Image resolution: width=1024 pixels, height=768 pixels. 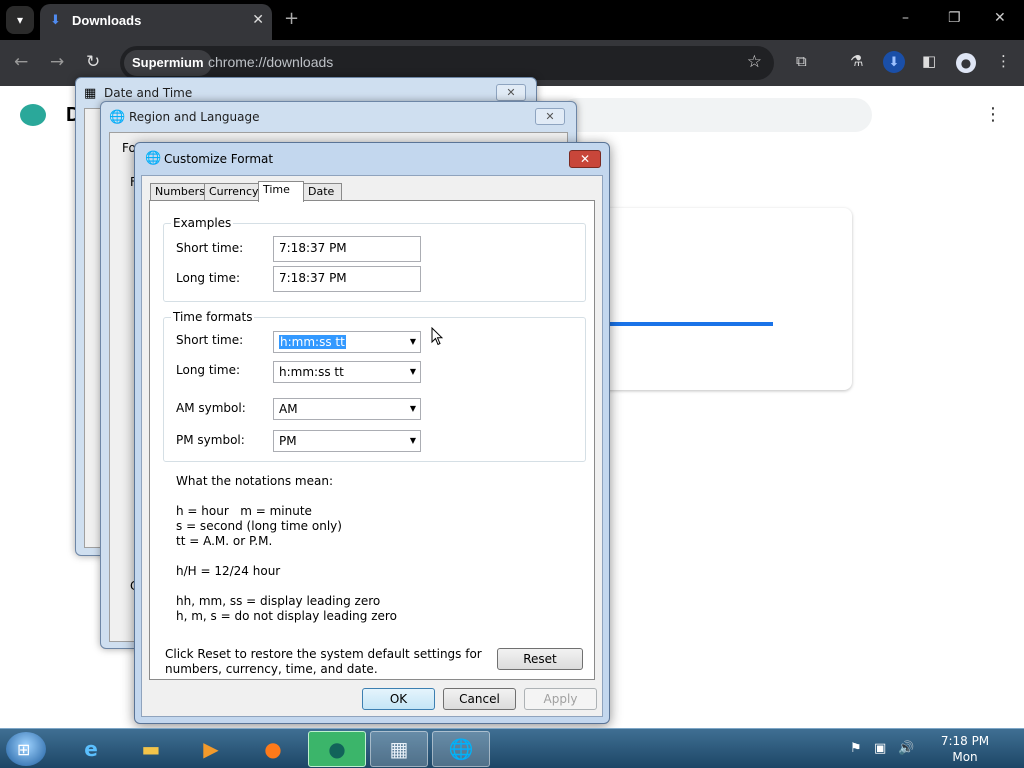 I want to click on chevron-down-icon: ▾, so click(x=20, y=20).